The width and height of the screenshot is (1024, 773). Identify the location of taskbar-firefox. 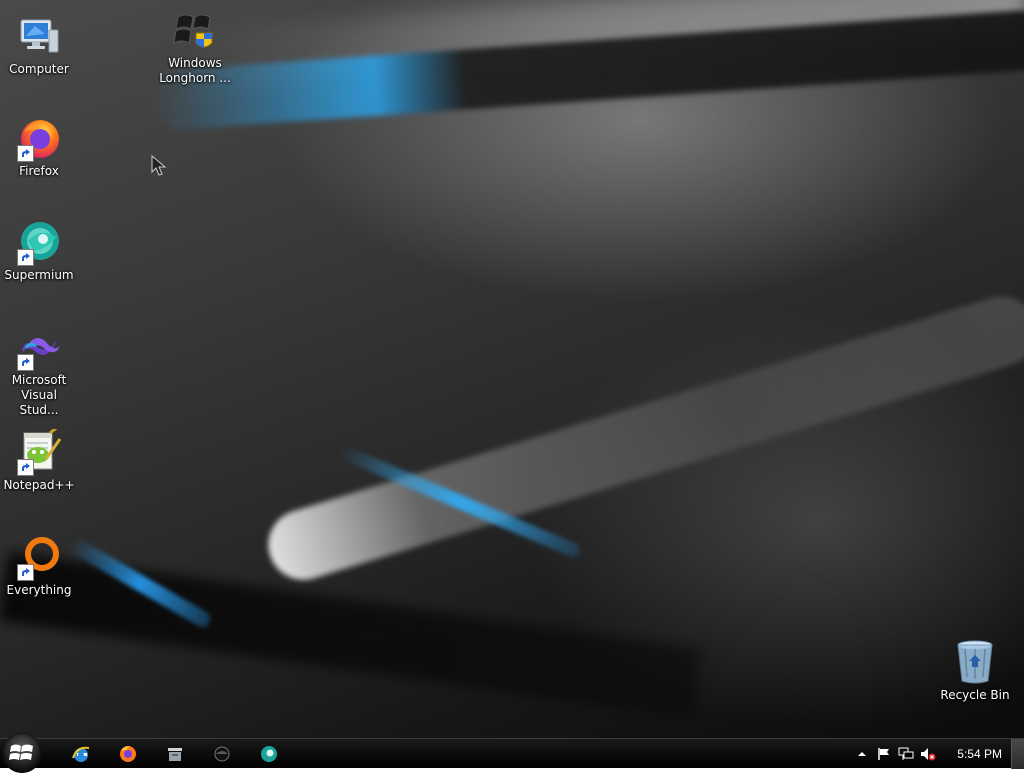
(128, 754).